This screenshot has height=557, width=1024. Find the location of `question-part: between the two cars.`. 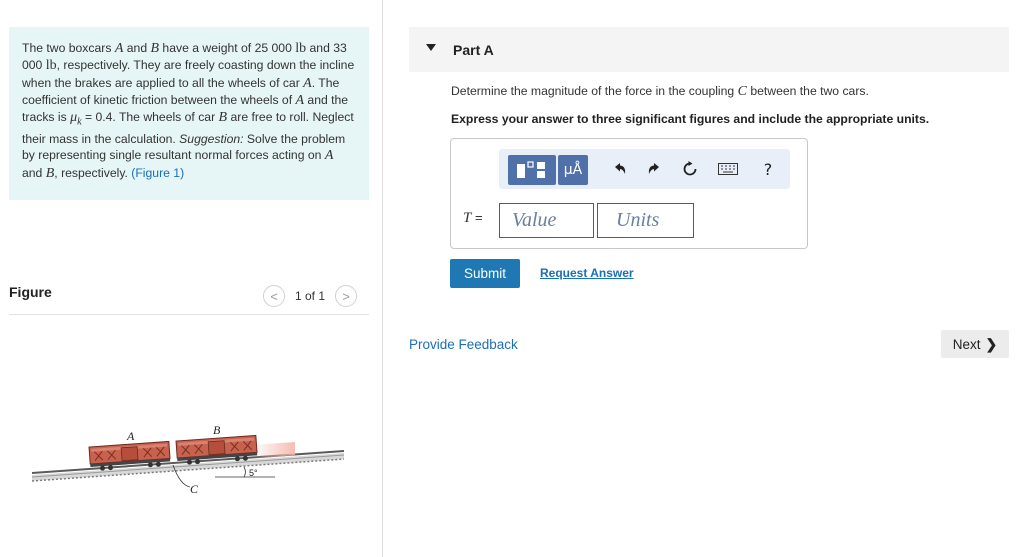

question-part: between the two cars. is located at coordinates (807, 91).